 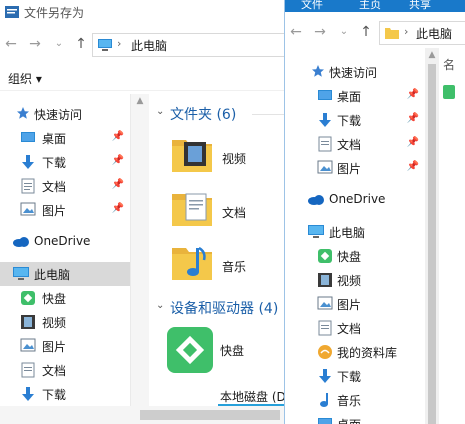 I want to click on nav-label: 图片, so click(x=349, y=305).